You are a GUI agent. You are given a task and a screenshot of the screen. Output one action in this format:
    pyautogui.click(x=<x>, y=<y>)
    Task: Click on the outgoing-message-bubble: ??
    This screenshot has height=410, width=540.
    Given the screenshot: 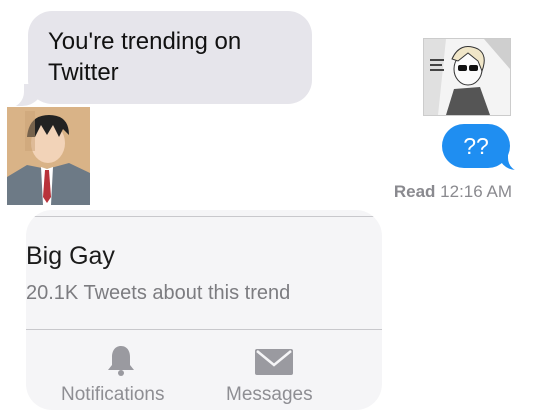 What is the action you would take?
    pyautogui.click(x=476, y=146)
    